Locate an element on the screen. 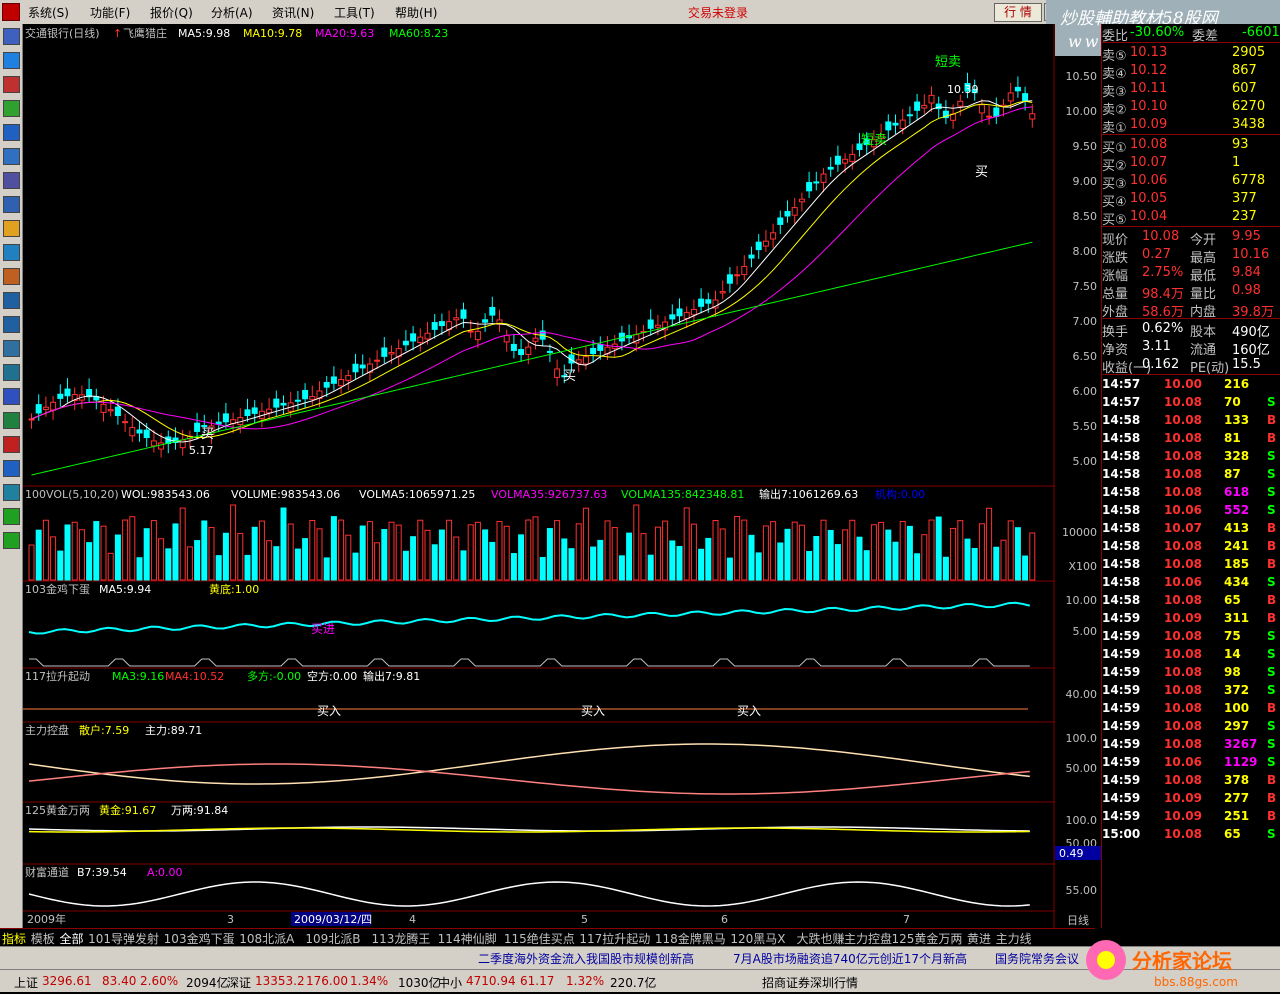 Image resolution: width=1280 pixels, height=994 pixels. menu-tools: 工具(T) is located at coordinates (354, 12).